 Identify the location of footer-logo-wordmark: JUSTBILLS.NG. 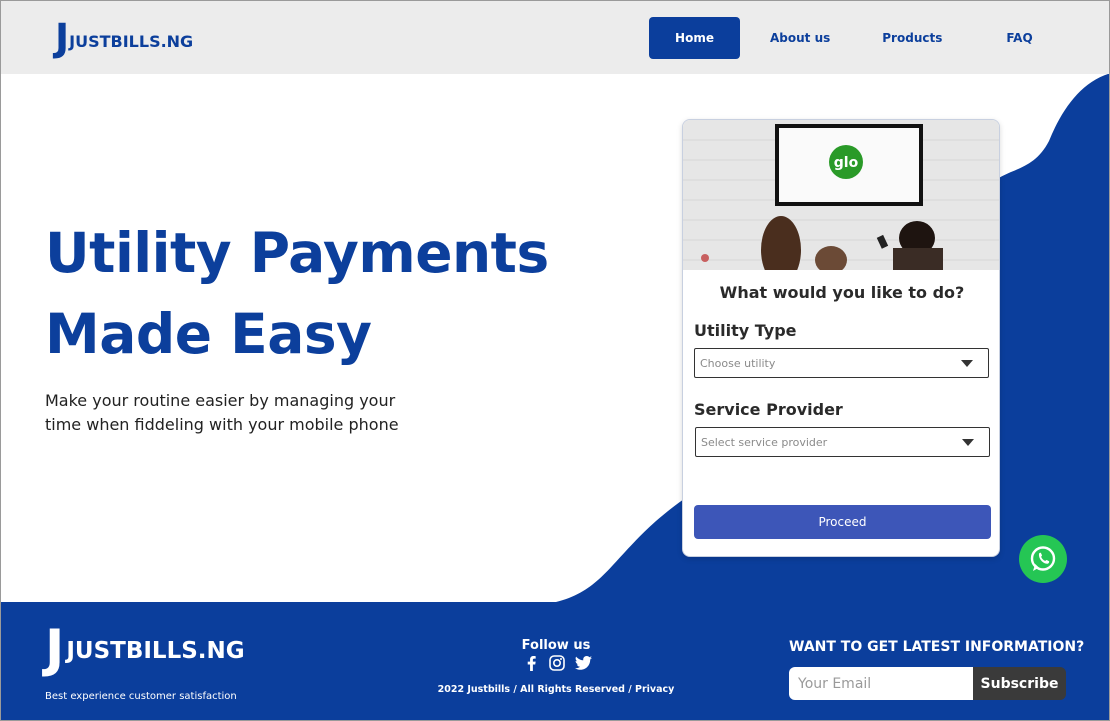
(155, 651).